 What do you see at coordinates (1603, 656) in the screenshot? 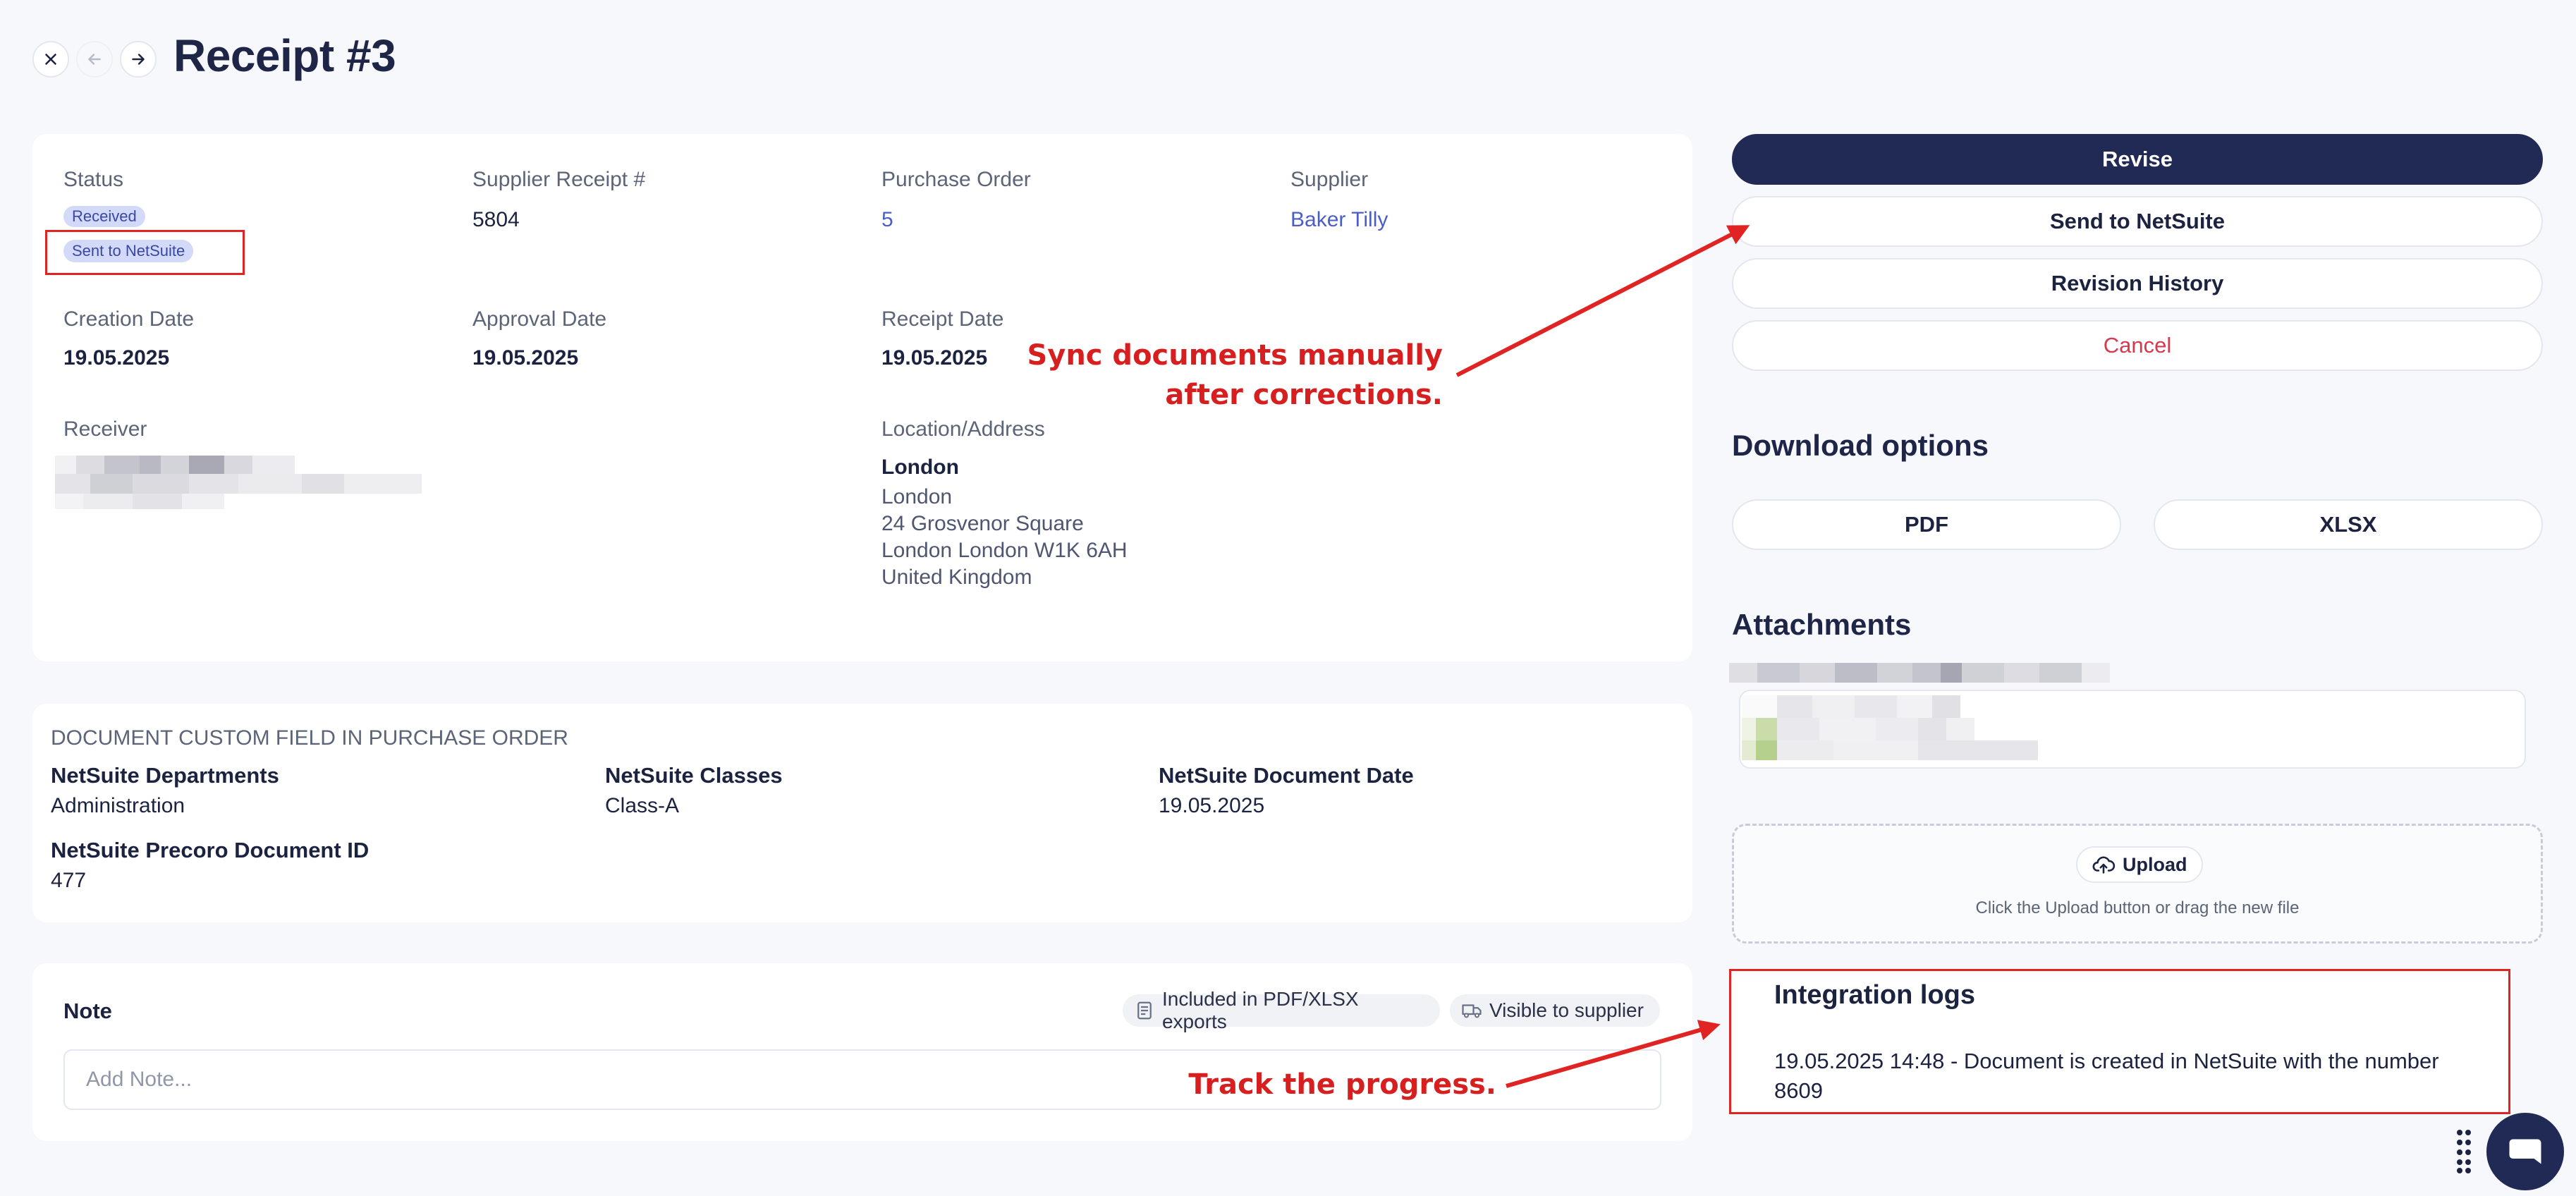
I see `annotation-arrows` at bounding box center [1603, 656].